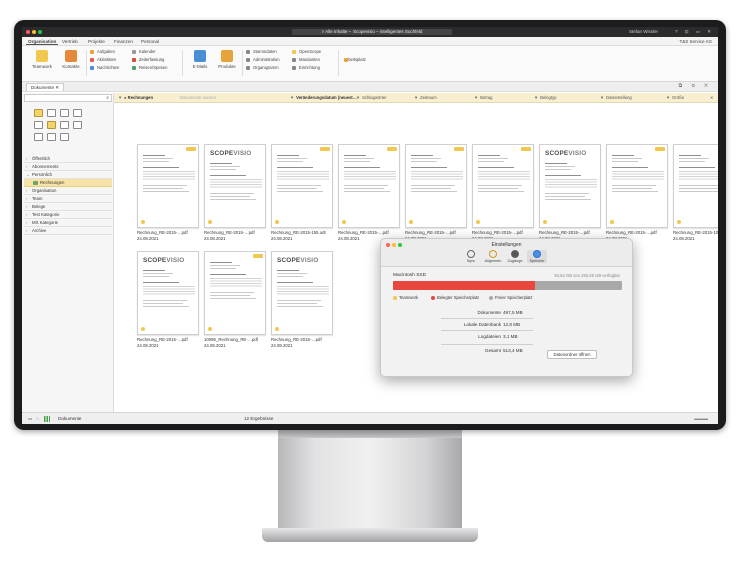 This screenshot has width=740, height=563. I want to click on mandanten-button: Mandanten, so click(306, 60).